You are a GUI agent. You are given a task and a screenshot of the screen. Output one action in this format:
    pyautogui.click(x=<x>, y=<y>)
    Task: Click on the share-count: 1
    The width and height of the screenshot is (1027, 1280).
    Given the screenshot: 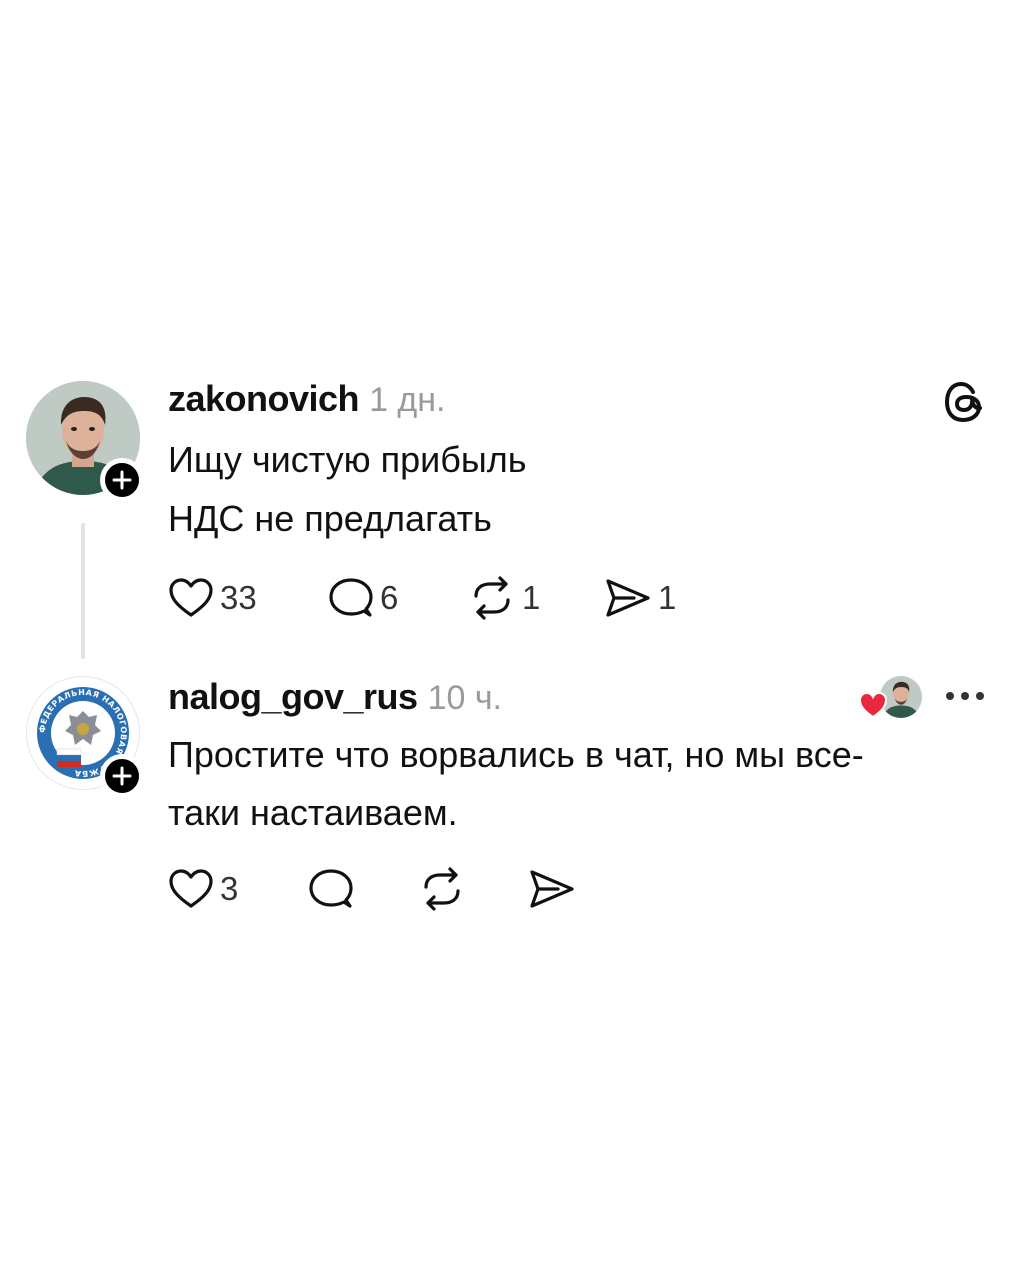 What is the action you would take?
    pyautogui.click(x=667, y=597)
    